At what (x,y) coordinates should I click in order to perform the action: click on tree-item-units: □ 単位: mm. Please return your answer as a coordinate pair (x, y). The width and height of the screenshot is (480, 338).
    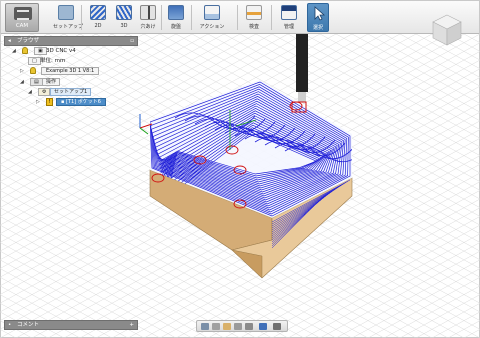
    Looking at the image, I should click on (78, 61).